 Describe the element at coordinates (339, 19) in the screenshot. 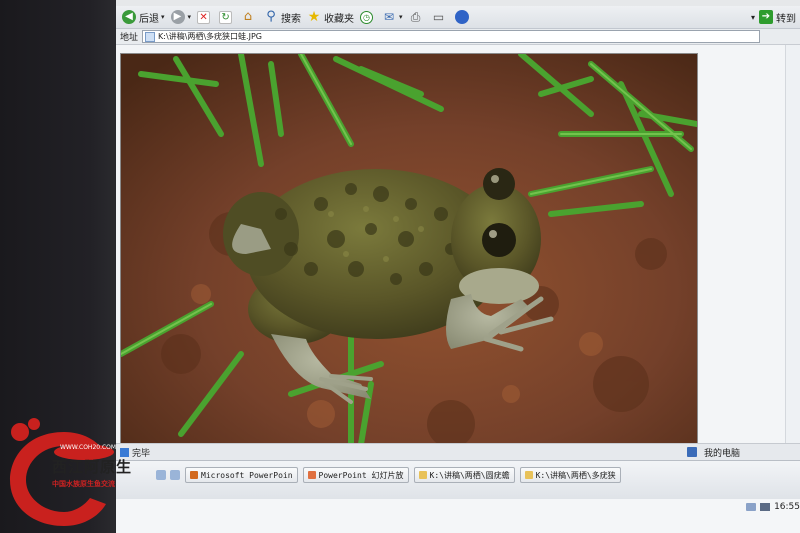

I see `favorites-label: 收藏夹` at that location.